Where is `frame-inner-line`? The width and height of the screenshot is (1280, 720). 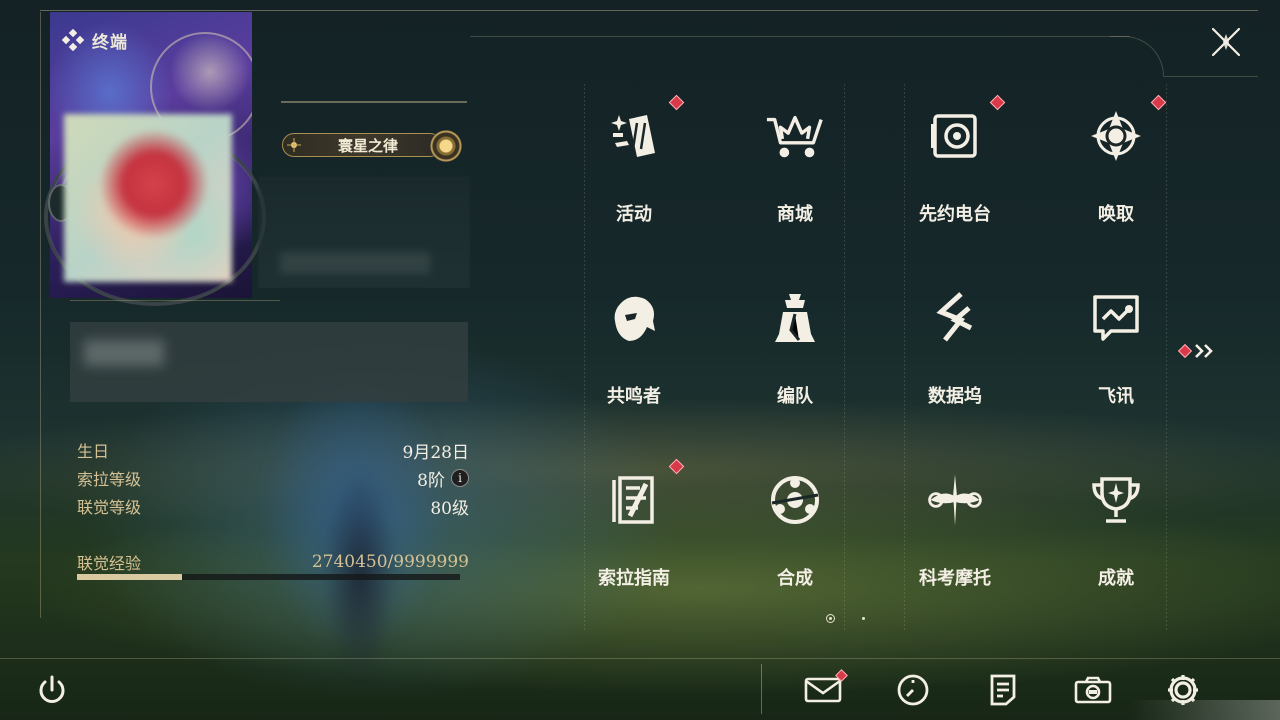
frame-inner-line is located at coordinates (800, 36).